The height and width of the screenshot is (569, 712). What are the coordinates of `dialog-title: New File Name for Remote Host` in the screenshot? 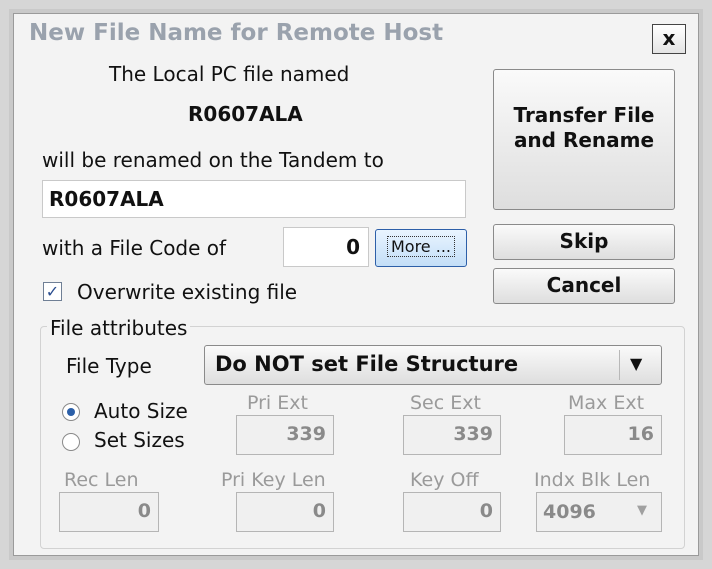 It's located at (236, 33).